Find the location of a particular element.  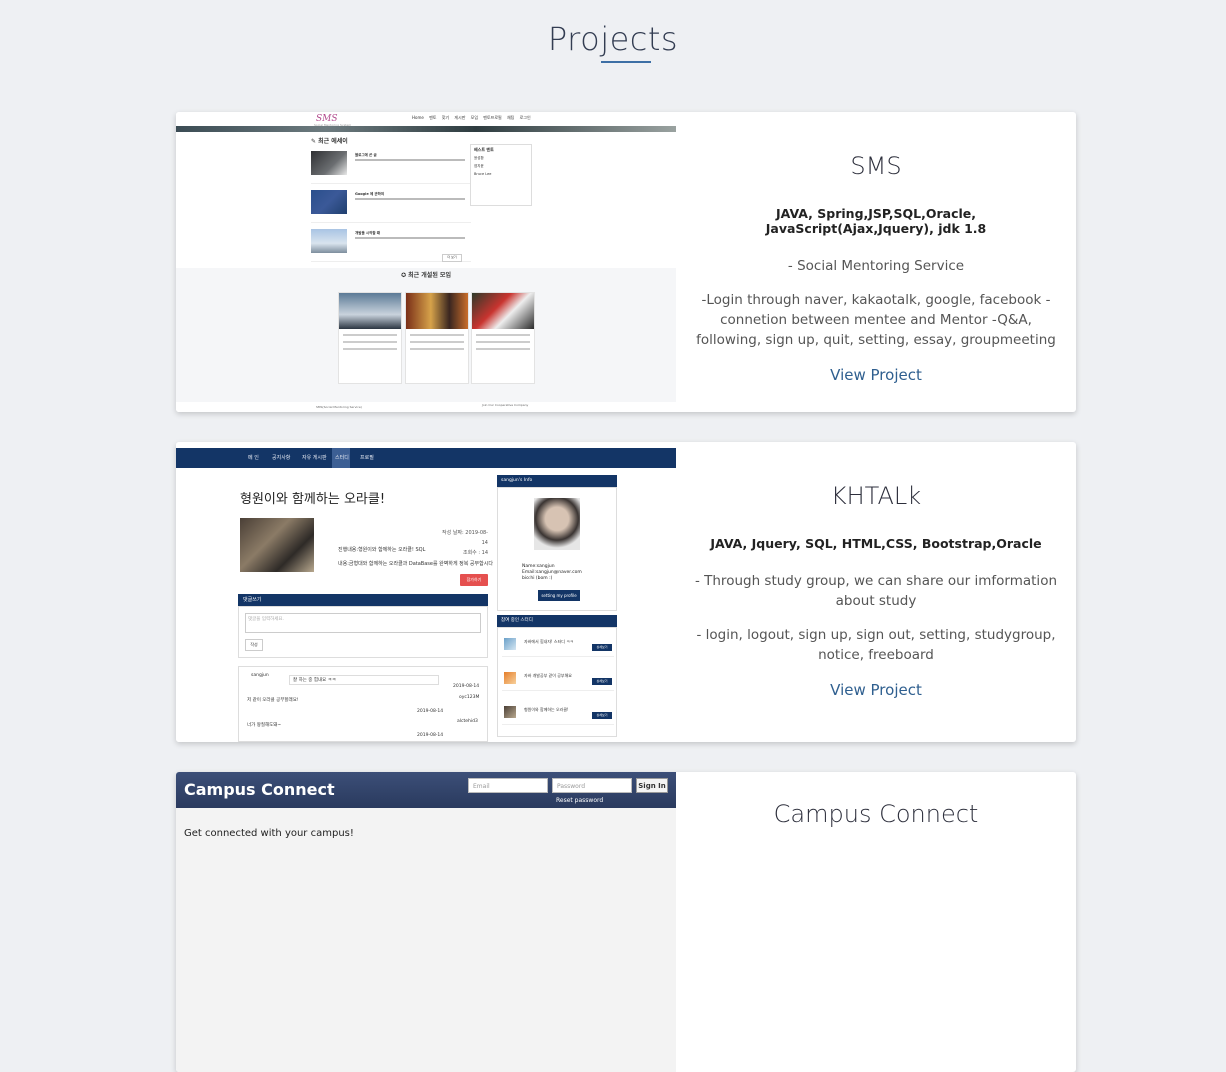

kh-post-date: 작성 날짜: 2019-08-14 is located at coordinates (465, 538).